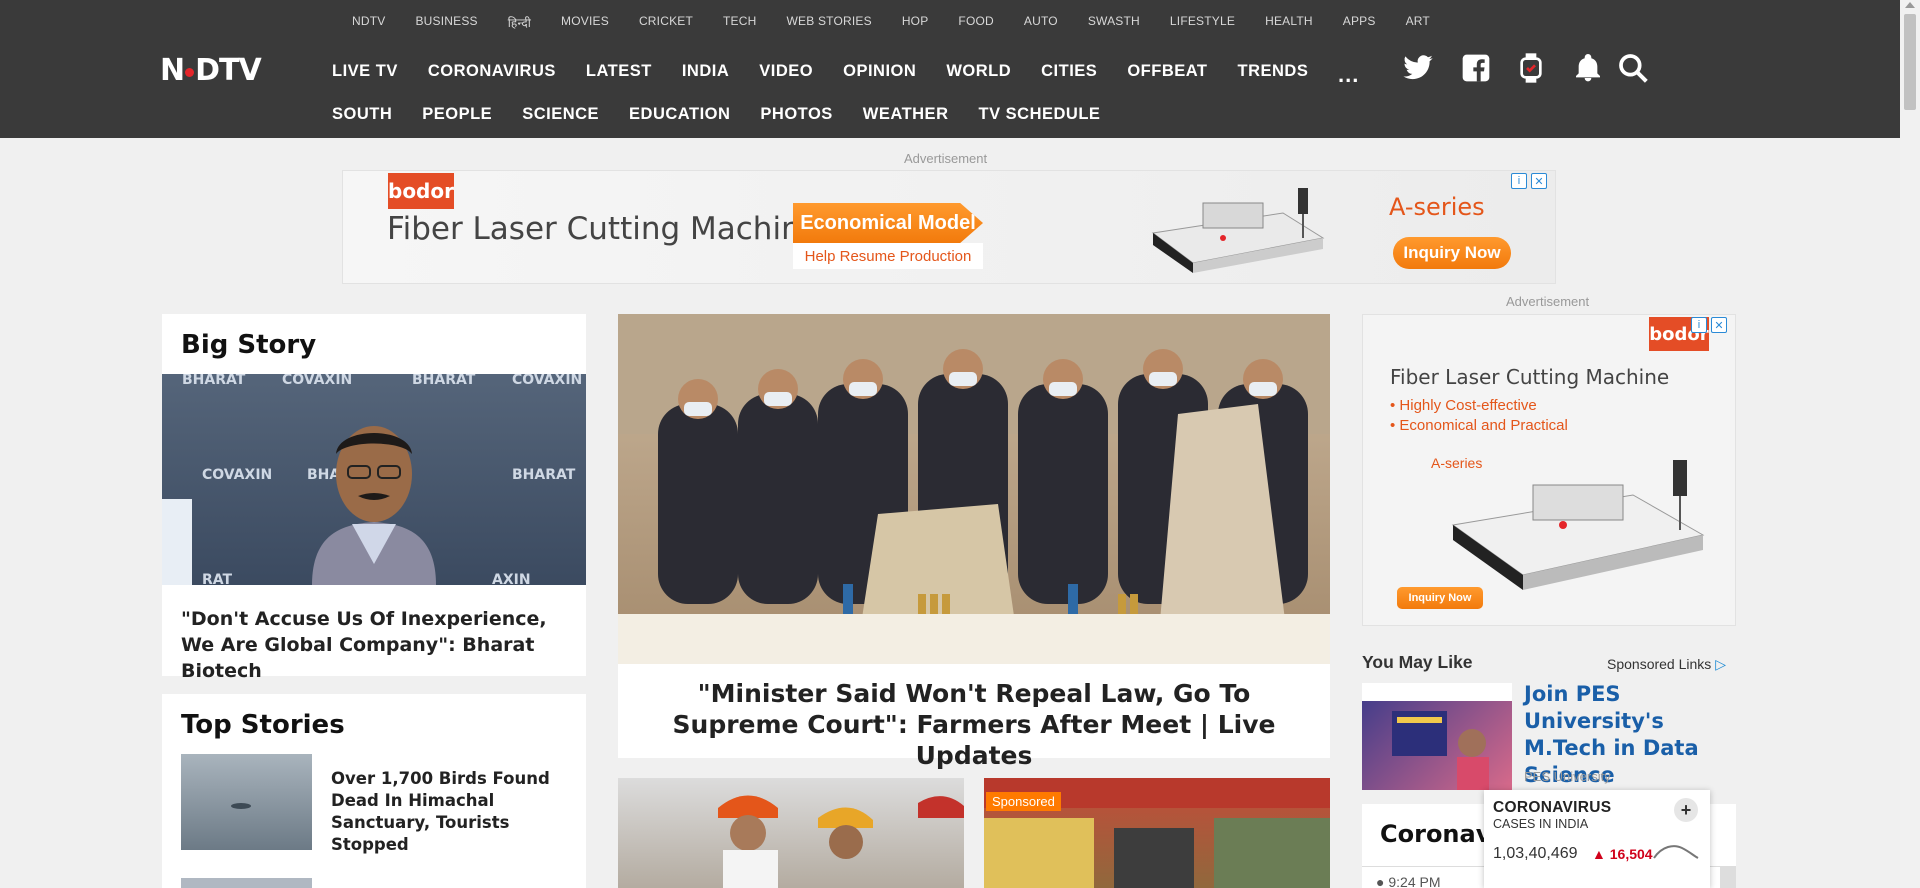 The height and width of the screenshot is (888, 1920). What do you see at coordinates (739, 22) in the screenshot?
I see `top-nav-item-tech: TECH` at bounding box center [739, 22].